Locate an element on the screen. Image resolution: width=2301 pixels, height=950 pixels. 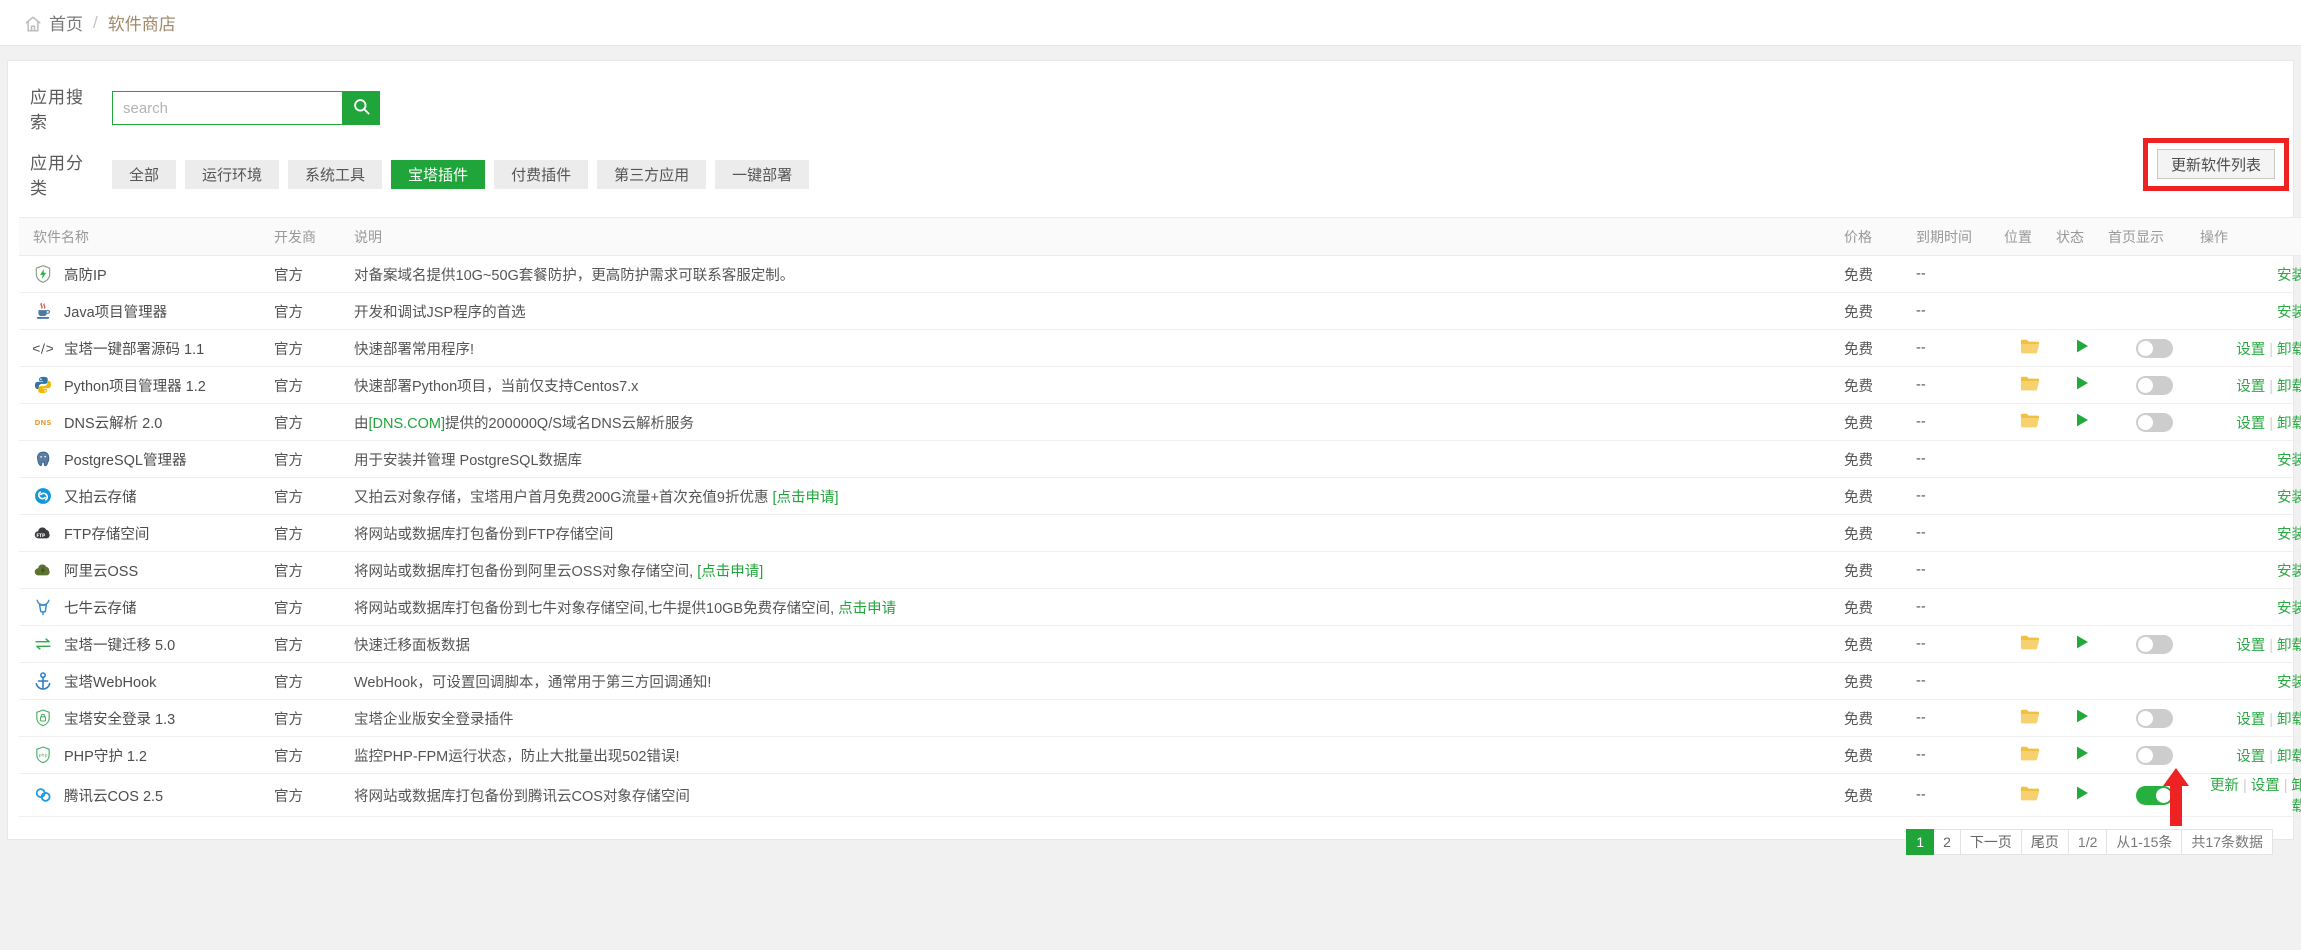
breadcrumb-home: 首页 is located at coordinates (66, 22).